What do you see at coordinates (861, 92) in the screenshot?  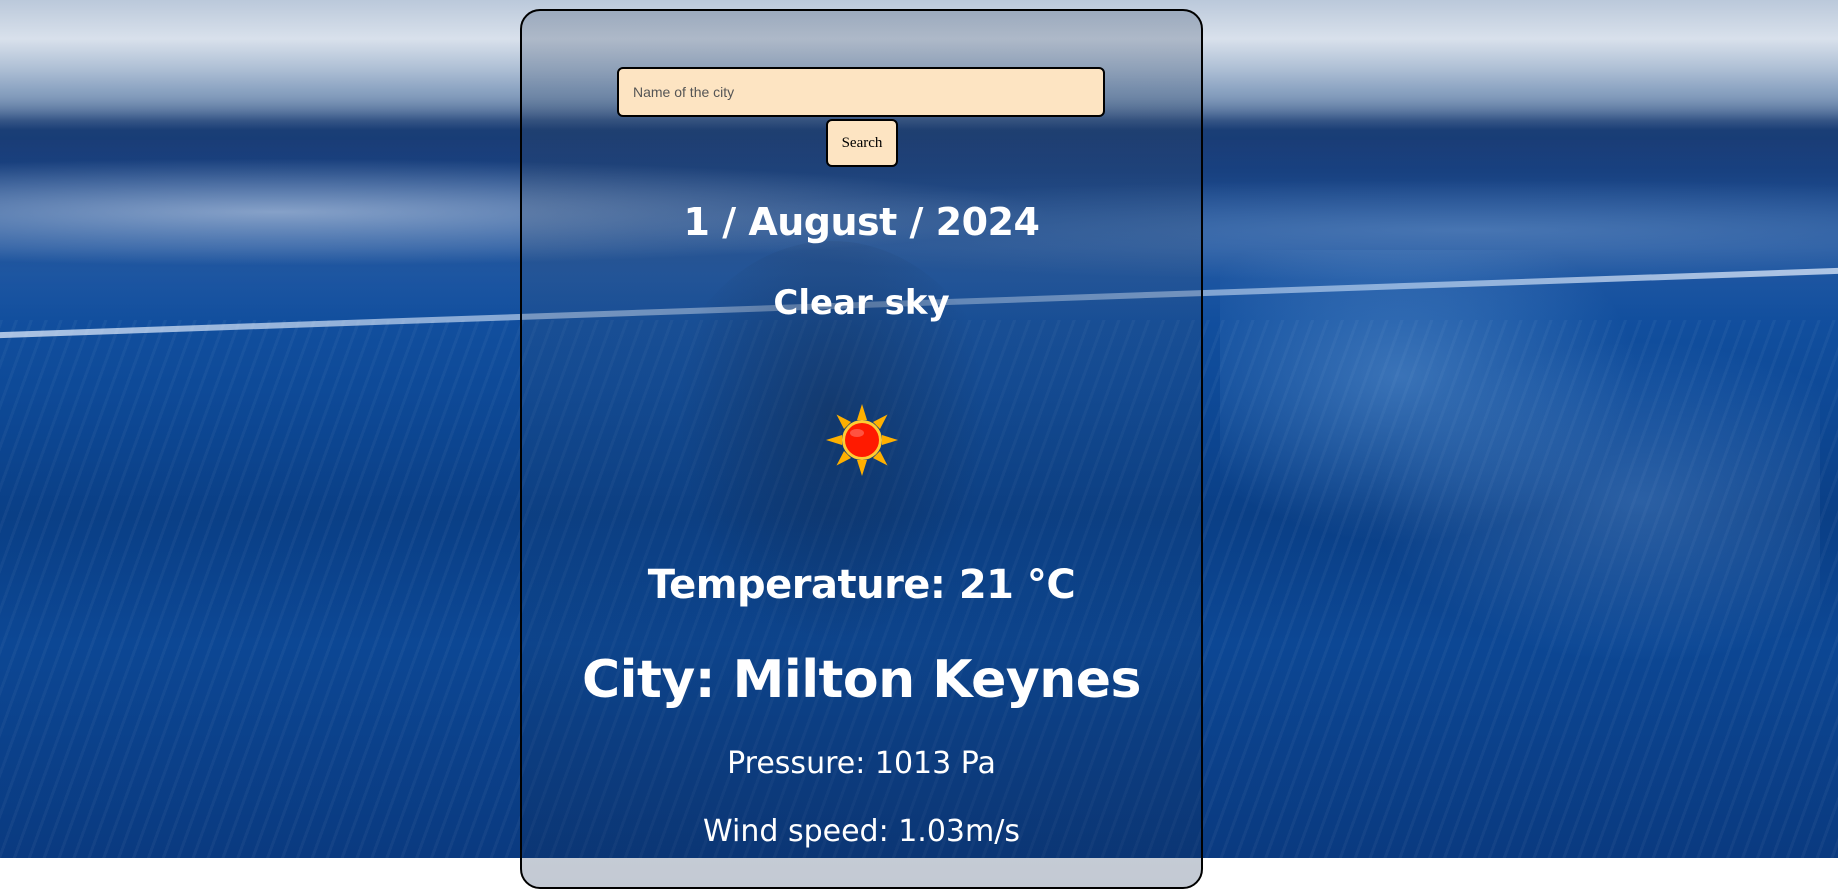 I see `city-search-input` at bounding box center [861, 92].